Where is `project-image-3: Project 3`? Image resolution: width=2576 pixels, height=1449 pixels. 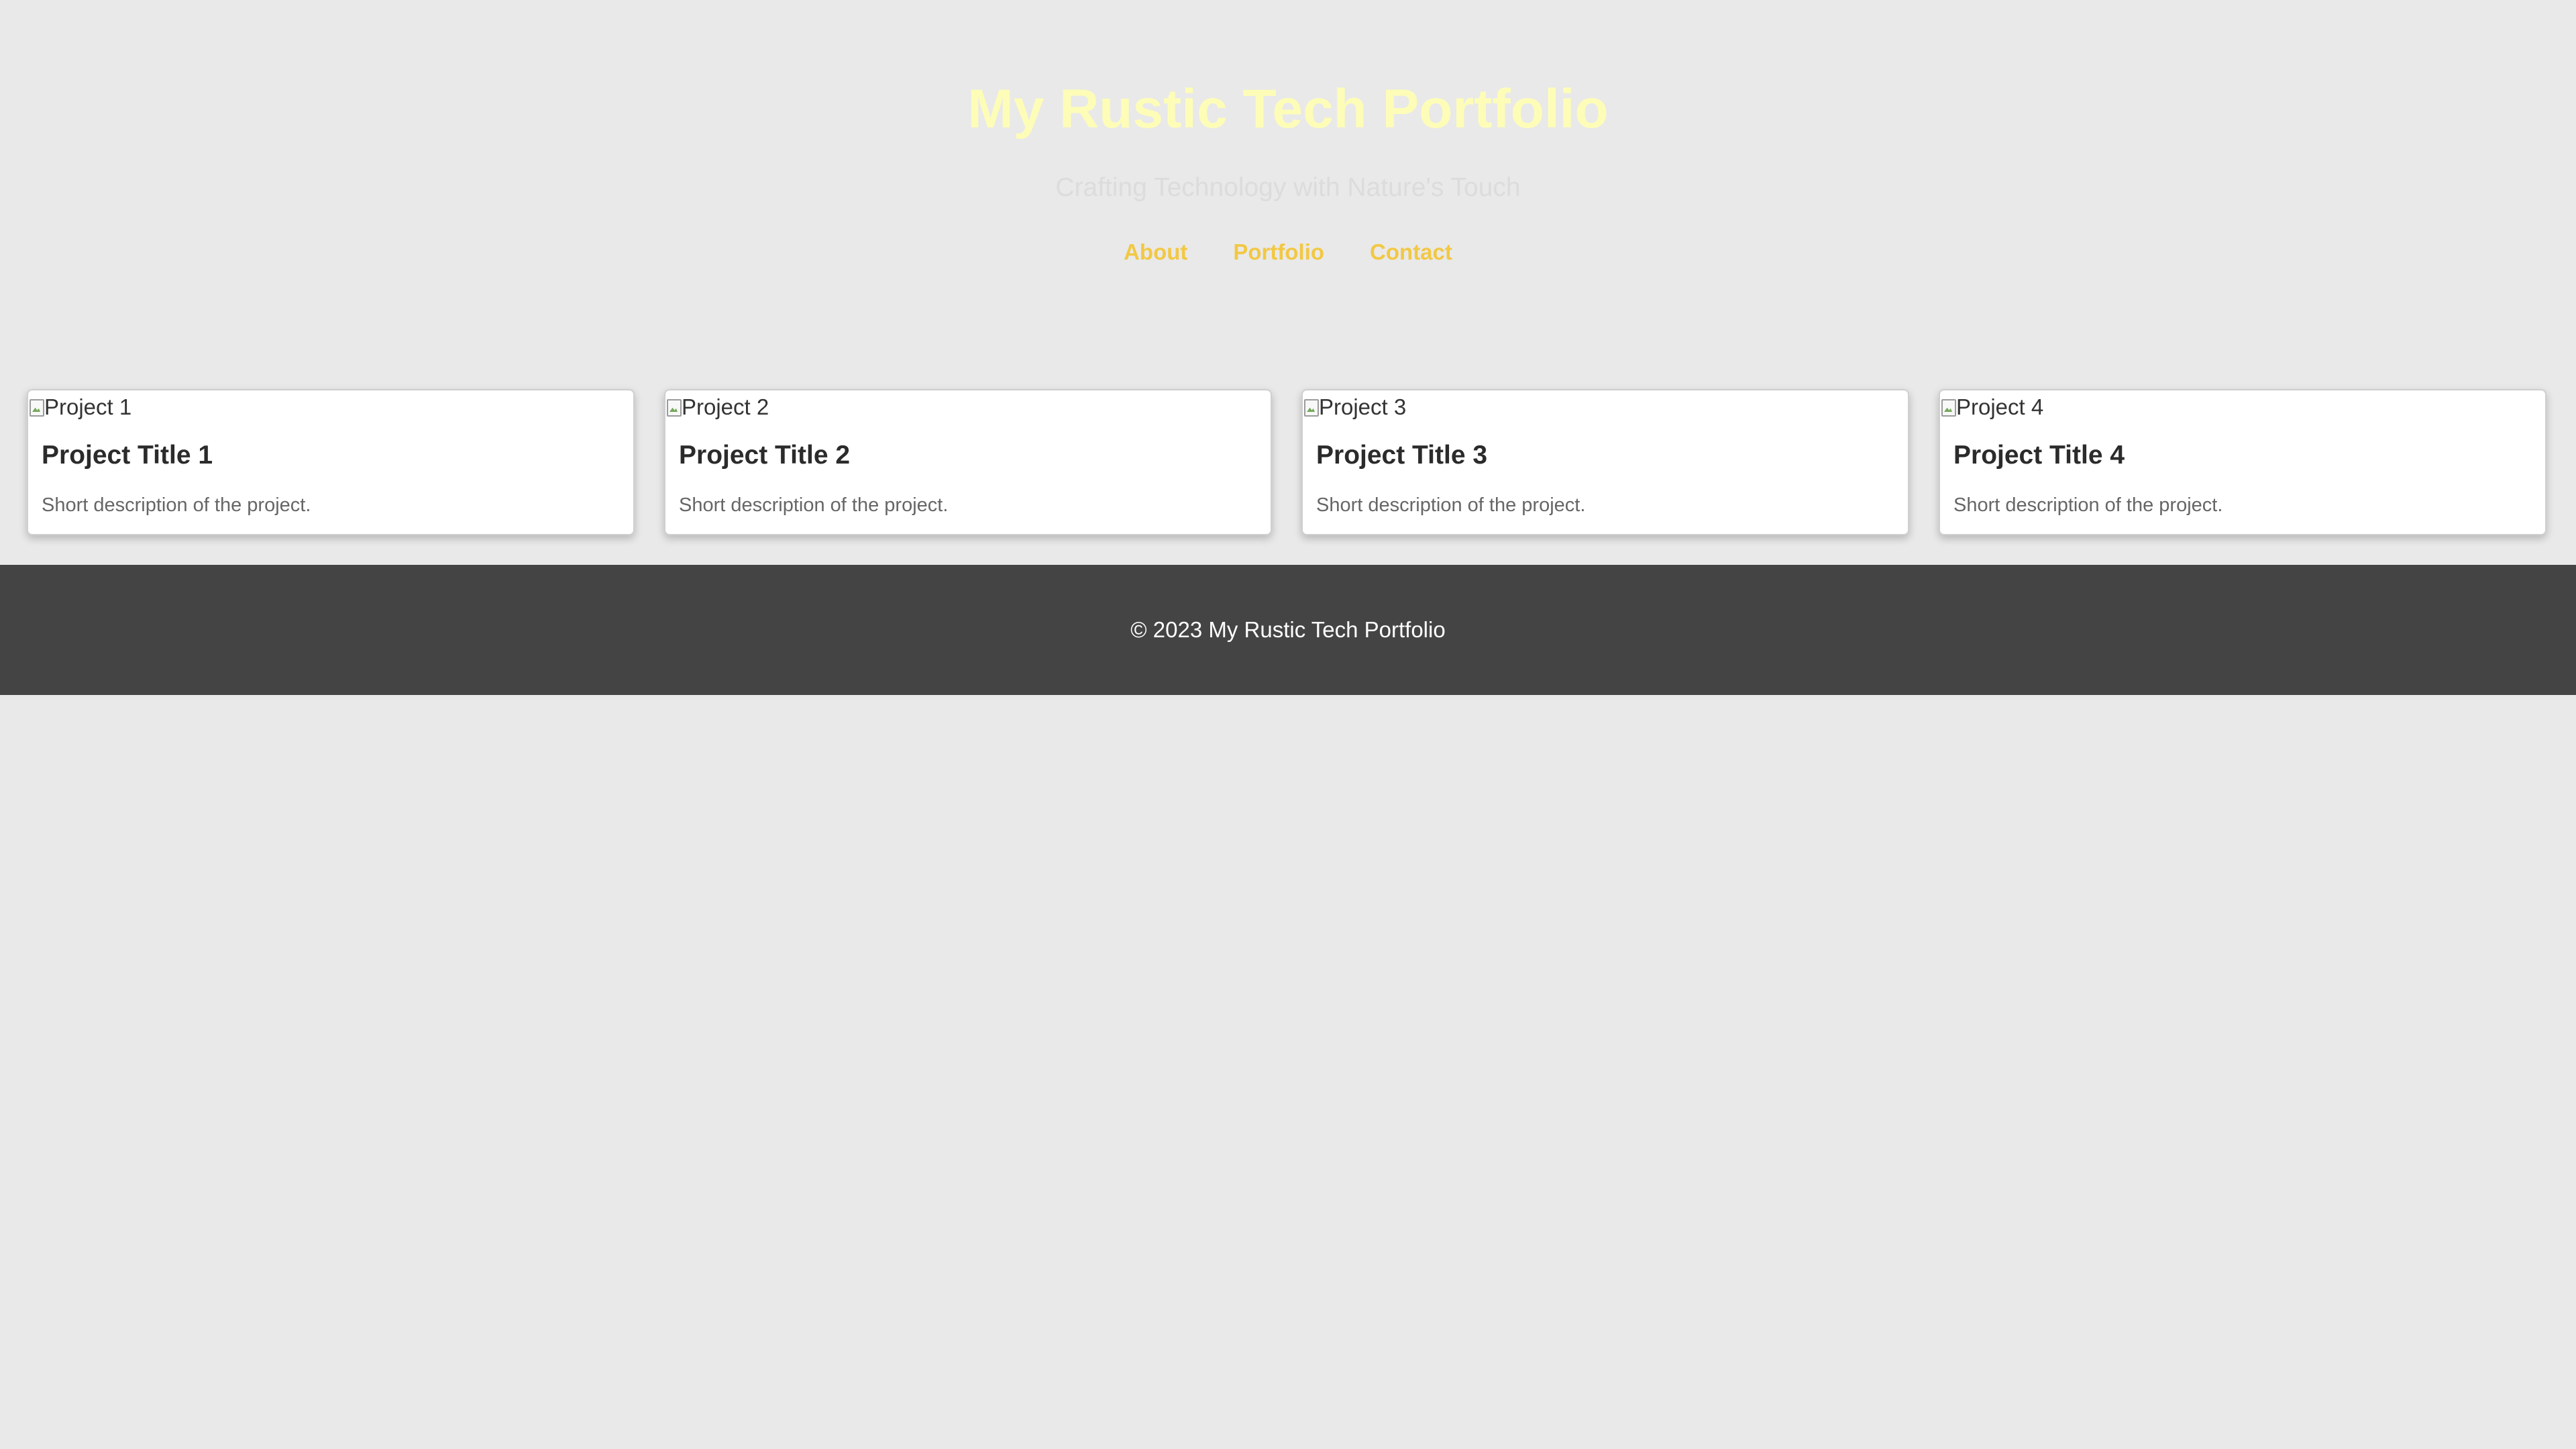
project-image-3: Project 3 is located at coordinates (1354, 407).